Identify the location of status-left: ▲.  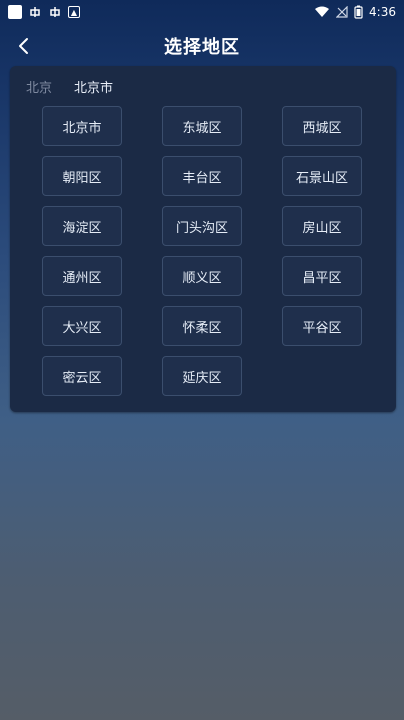
(44, 12).